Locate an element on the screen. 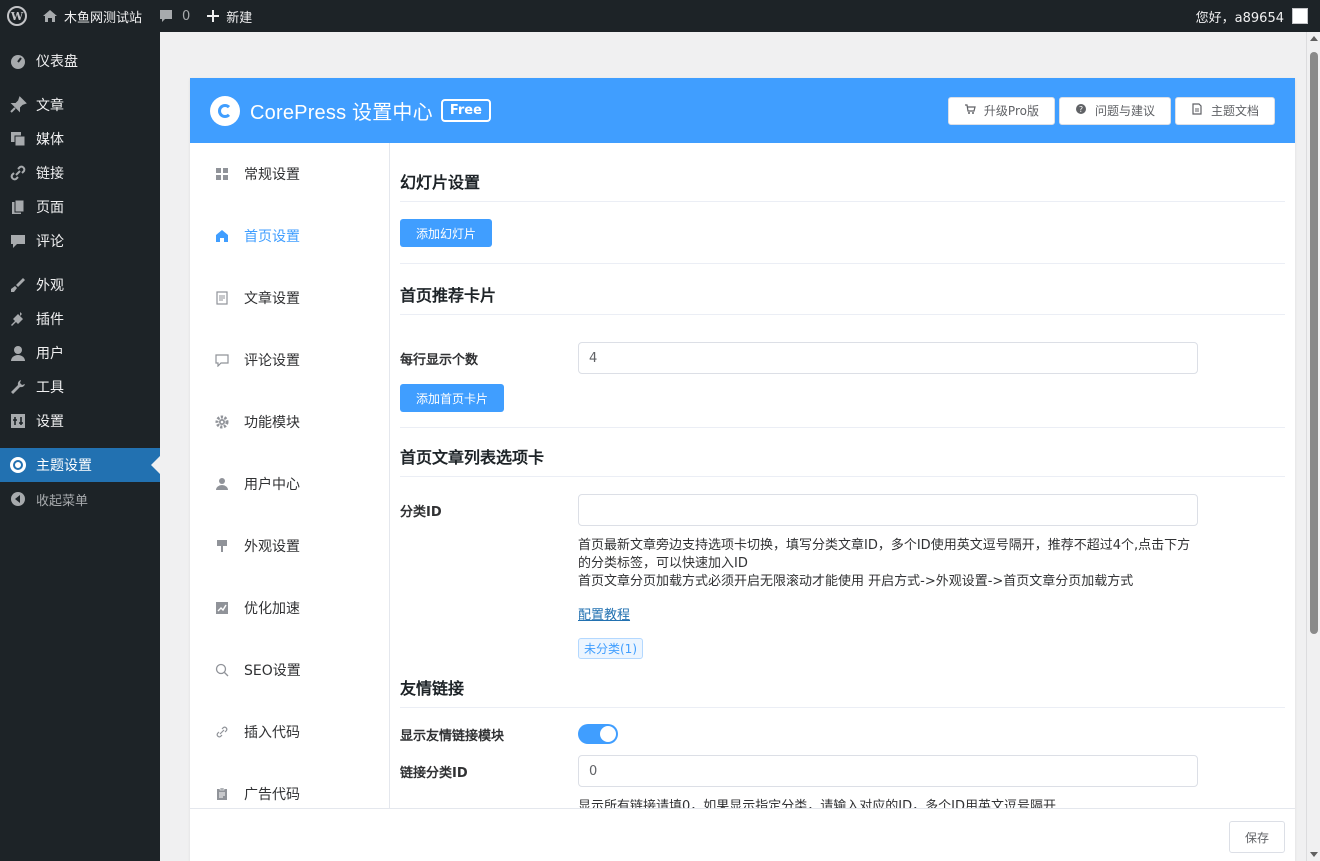 The image size is (1320, 861). scroll-down-icon is located at coordinates (1314, 854).